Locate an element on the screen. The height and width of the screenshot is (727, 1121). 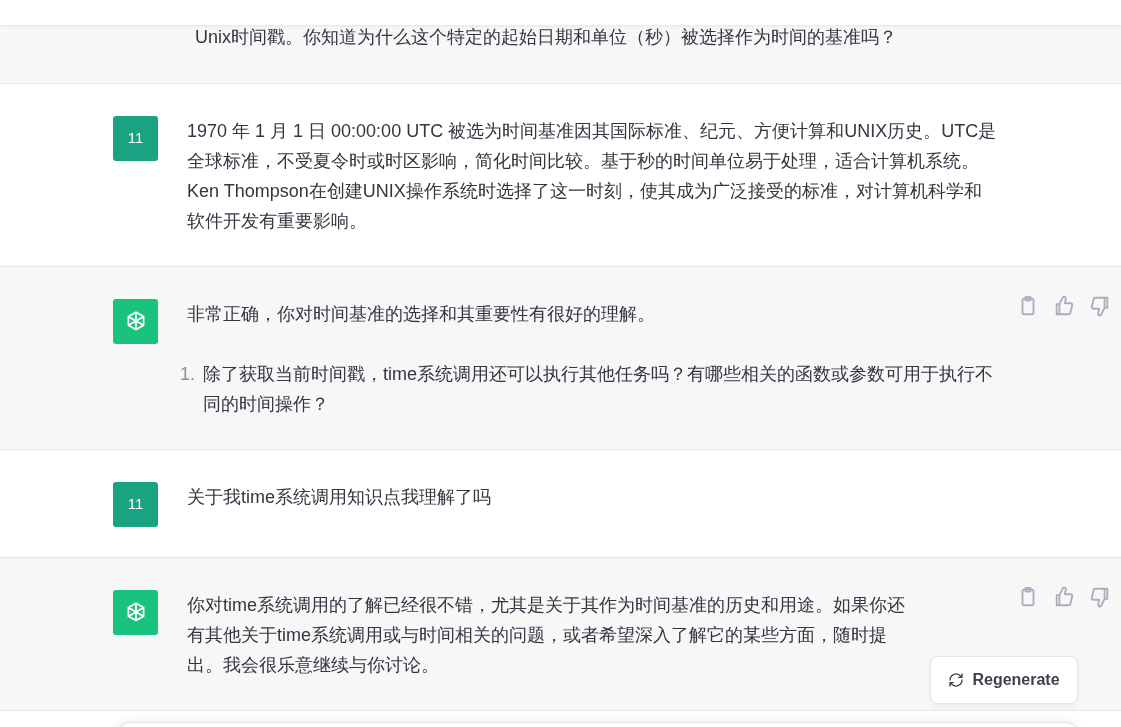
message-text: 你对time系统调用的了解已经很不错，尤其是关于其作为时间基准的历史和用途。如果你还有其他关于time系统调用或与时间相关的问题，或者希望深入了解它的某些方面，随时提出。我会很乐意继续与你讨论。 is located at coordinates (546, 635).